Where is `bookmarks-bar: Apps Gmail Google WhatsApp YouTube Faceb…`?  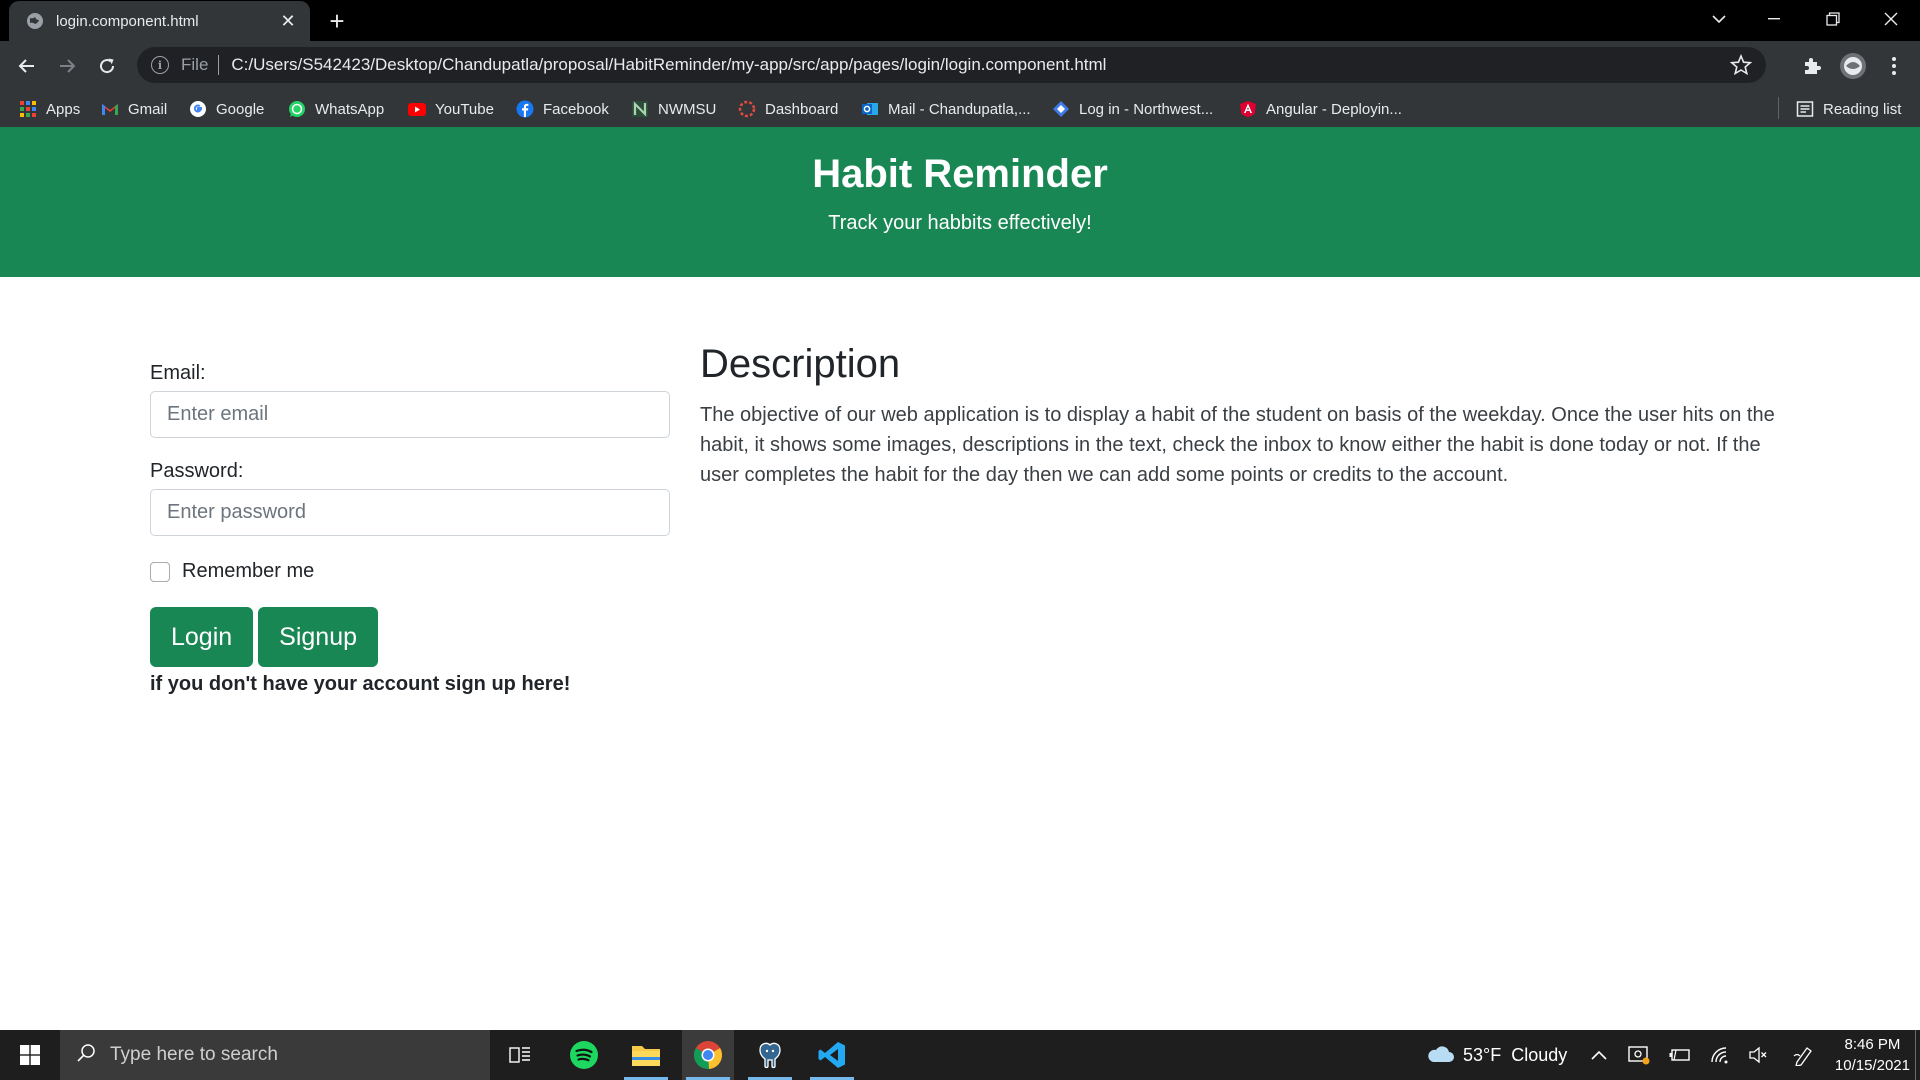 bookmarks-bar: Apps Gmail Google WhatsApp YouTube Faceb… is located at coordinates (960, 108).